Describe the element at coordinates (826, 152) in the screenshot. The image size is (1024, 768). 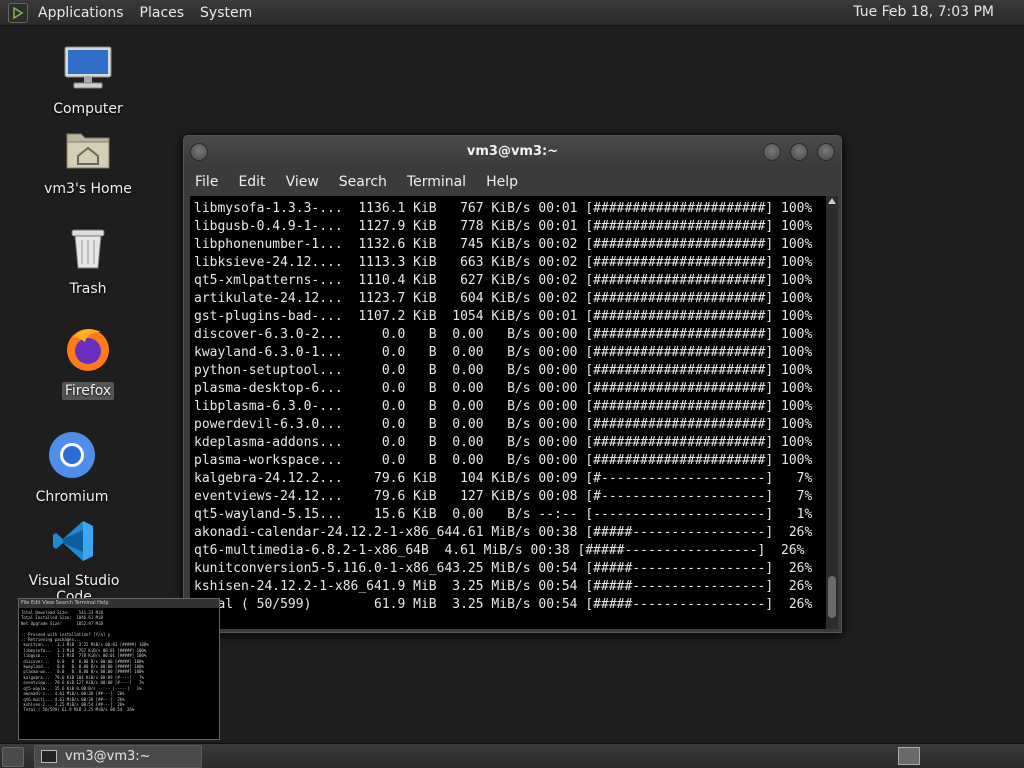
I see `close-button` at that location.